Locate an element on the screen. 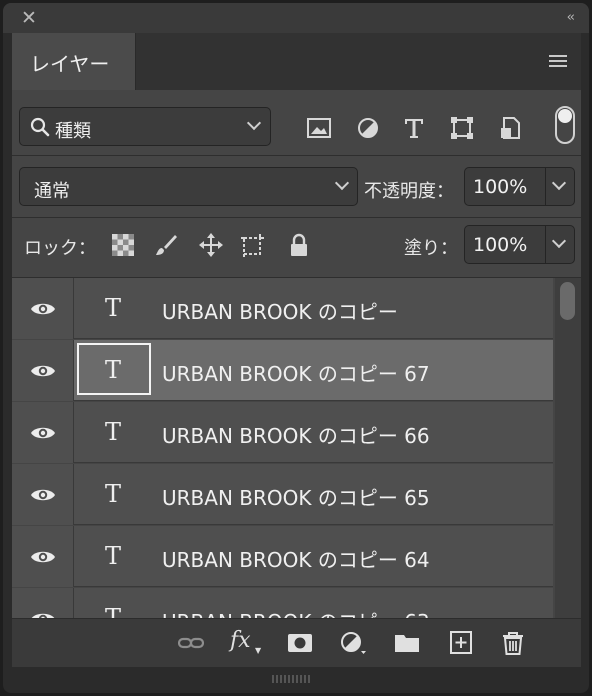 The width and height of the screenshot is (592, 696). layer-row: T URBAN BROOK のコピー 63 is located at coordinates (282, 603).